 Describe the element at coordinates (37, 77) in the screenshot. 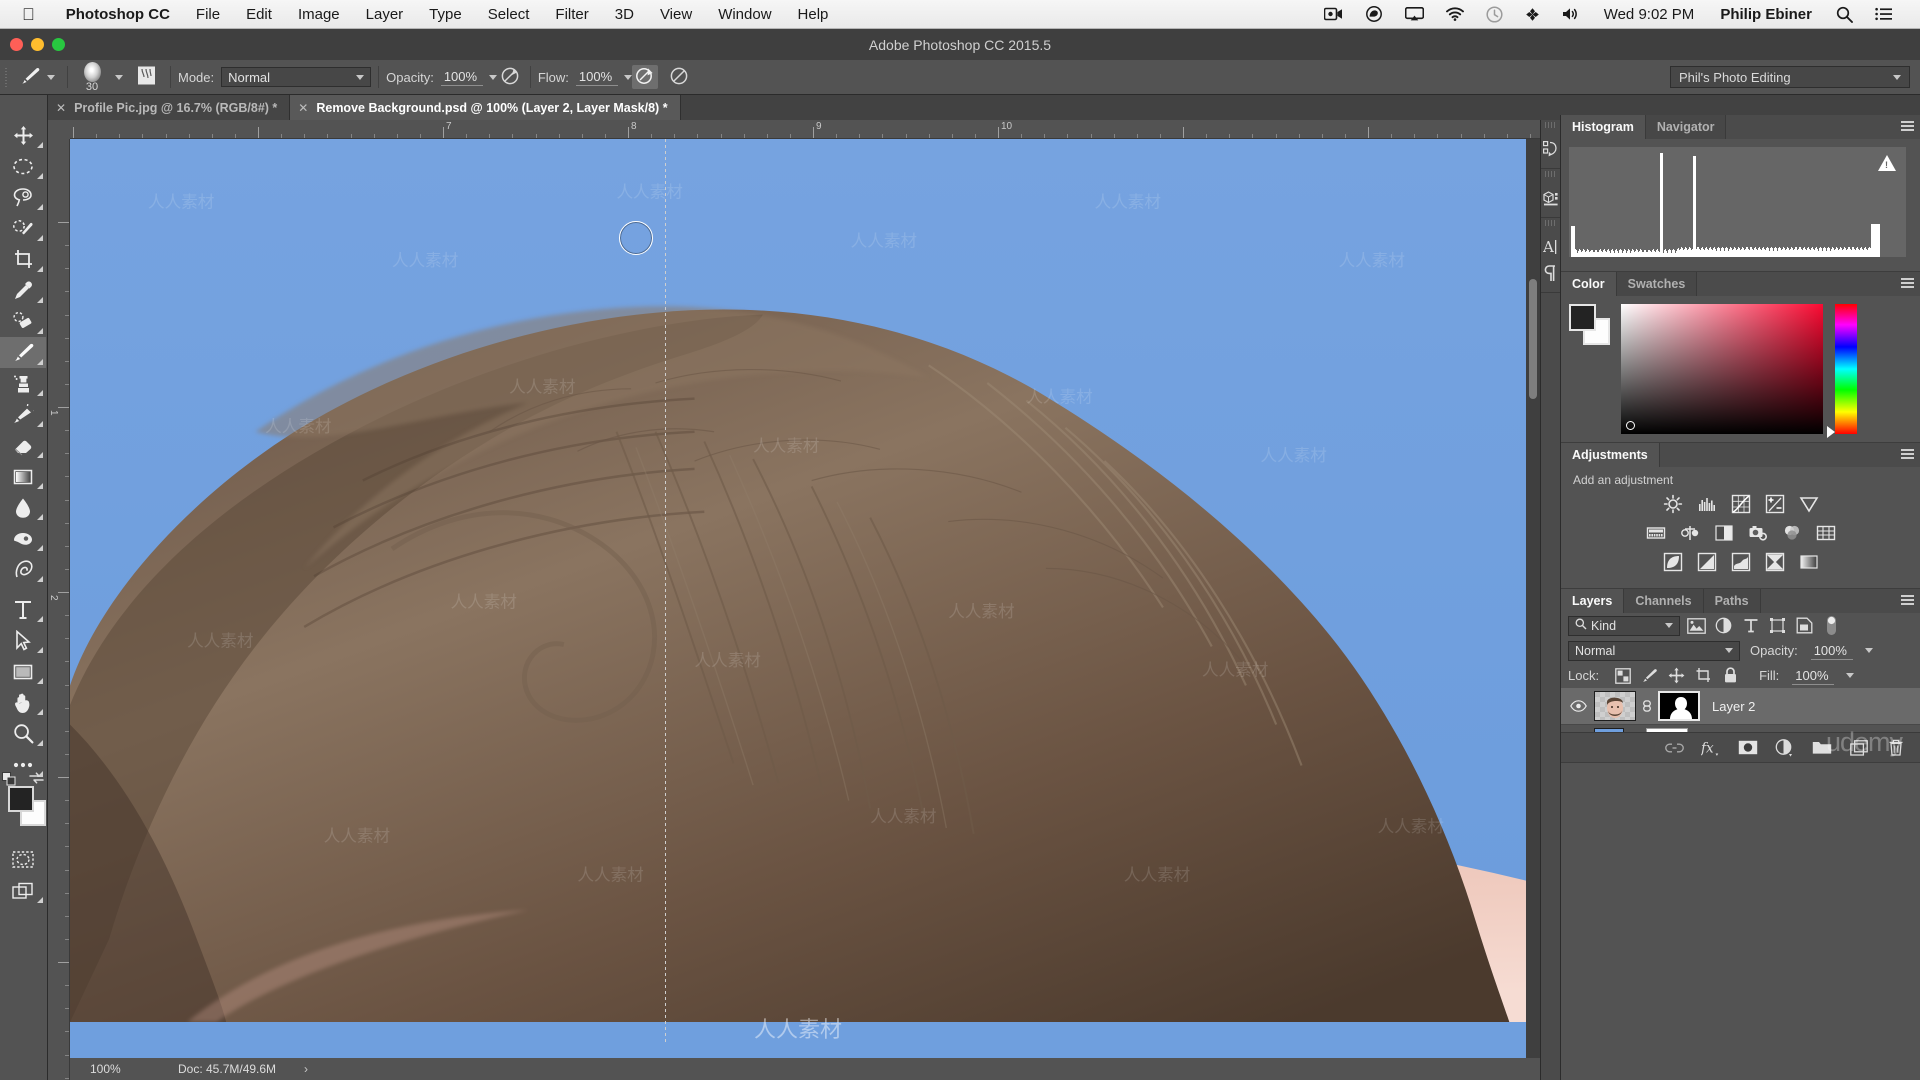

I see `current-tool-preset` at that location.